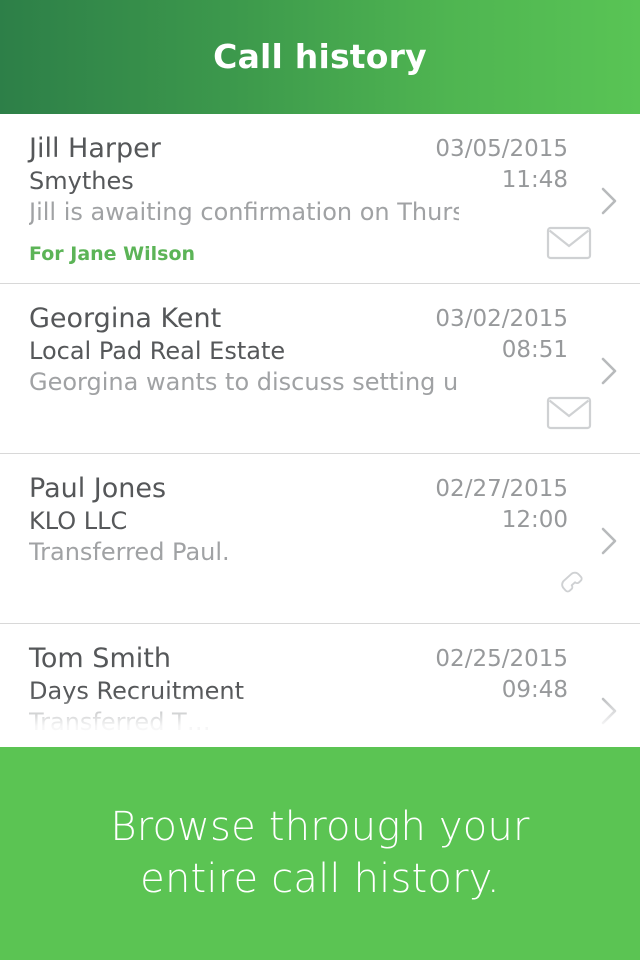 This screenshot has height=960, width=640. Describe the element at coordinates (534, 349) in the screenshot. I see `call-time: 08:51` at that location.